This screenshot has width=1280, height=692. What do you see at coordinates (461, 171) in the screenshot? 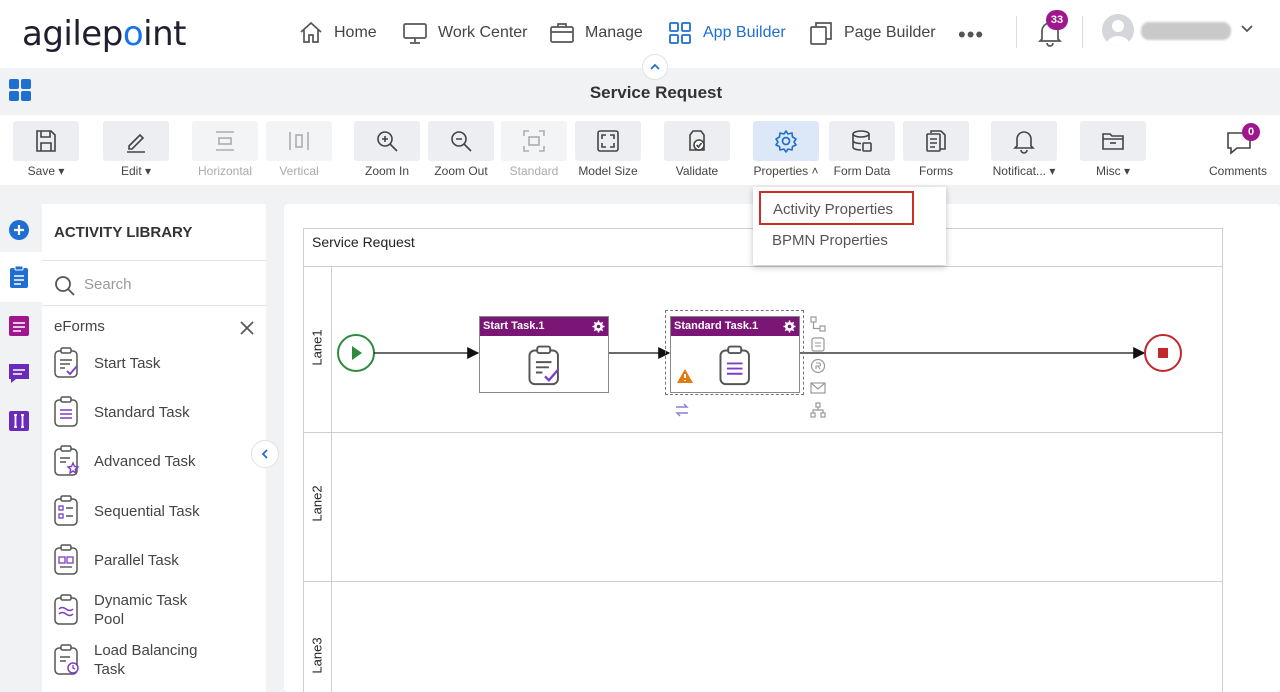
I see `zoom-out-label: Zoom Out` at bounding box center [461, 171].